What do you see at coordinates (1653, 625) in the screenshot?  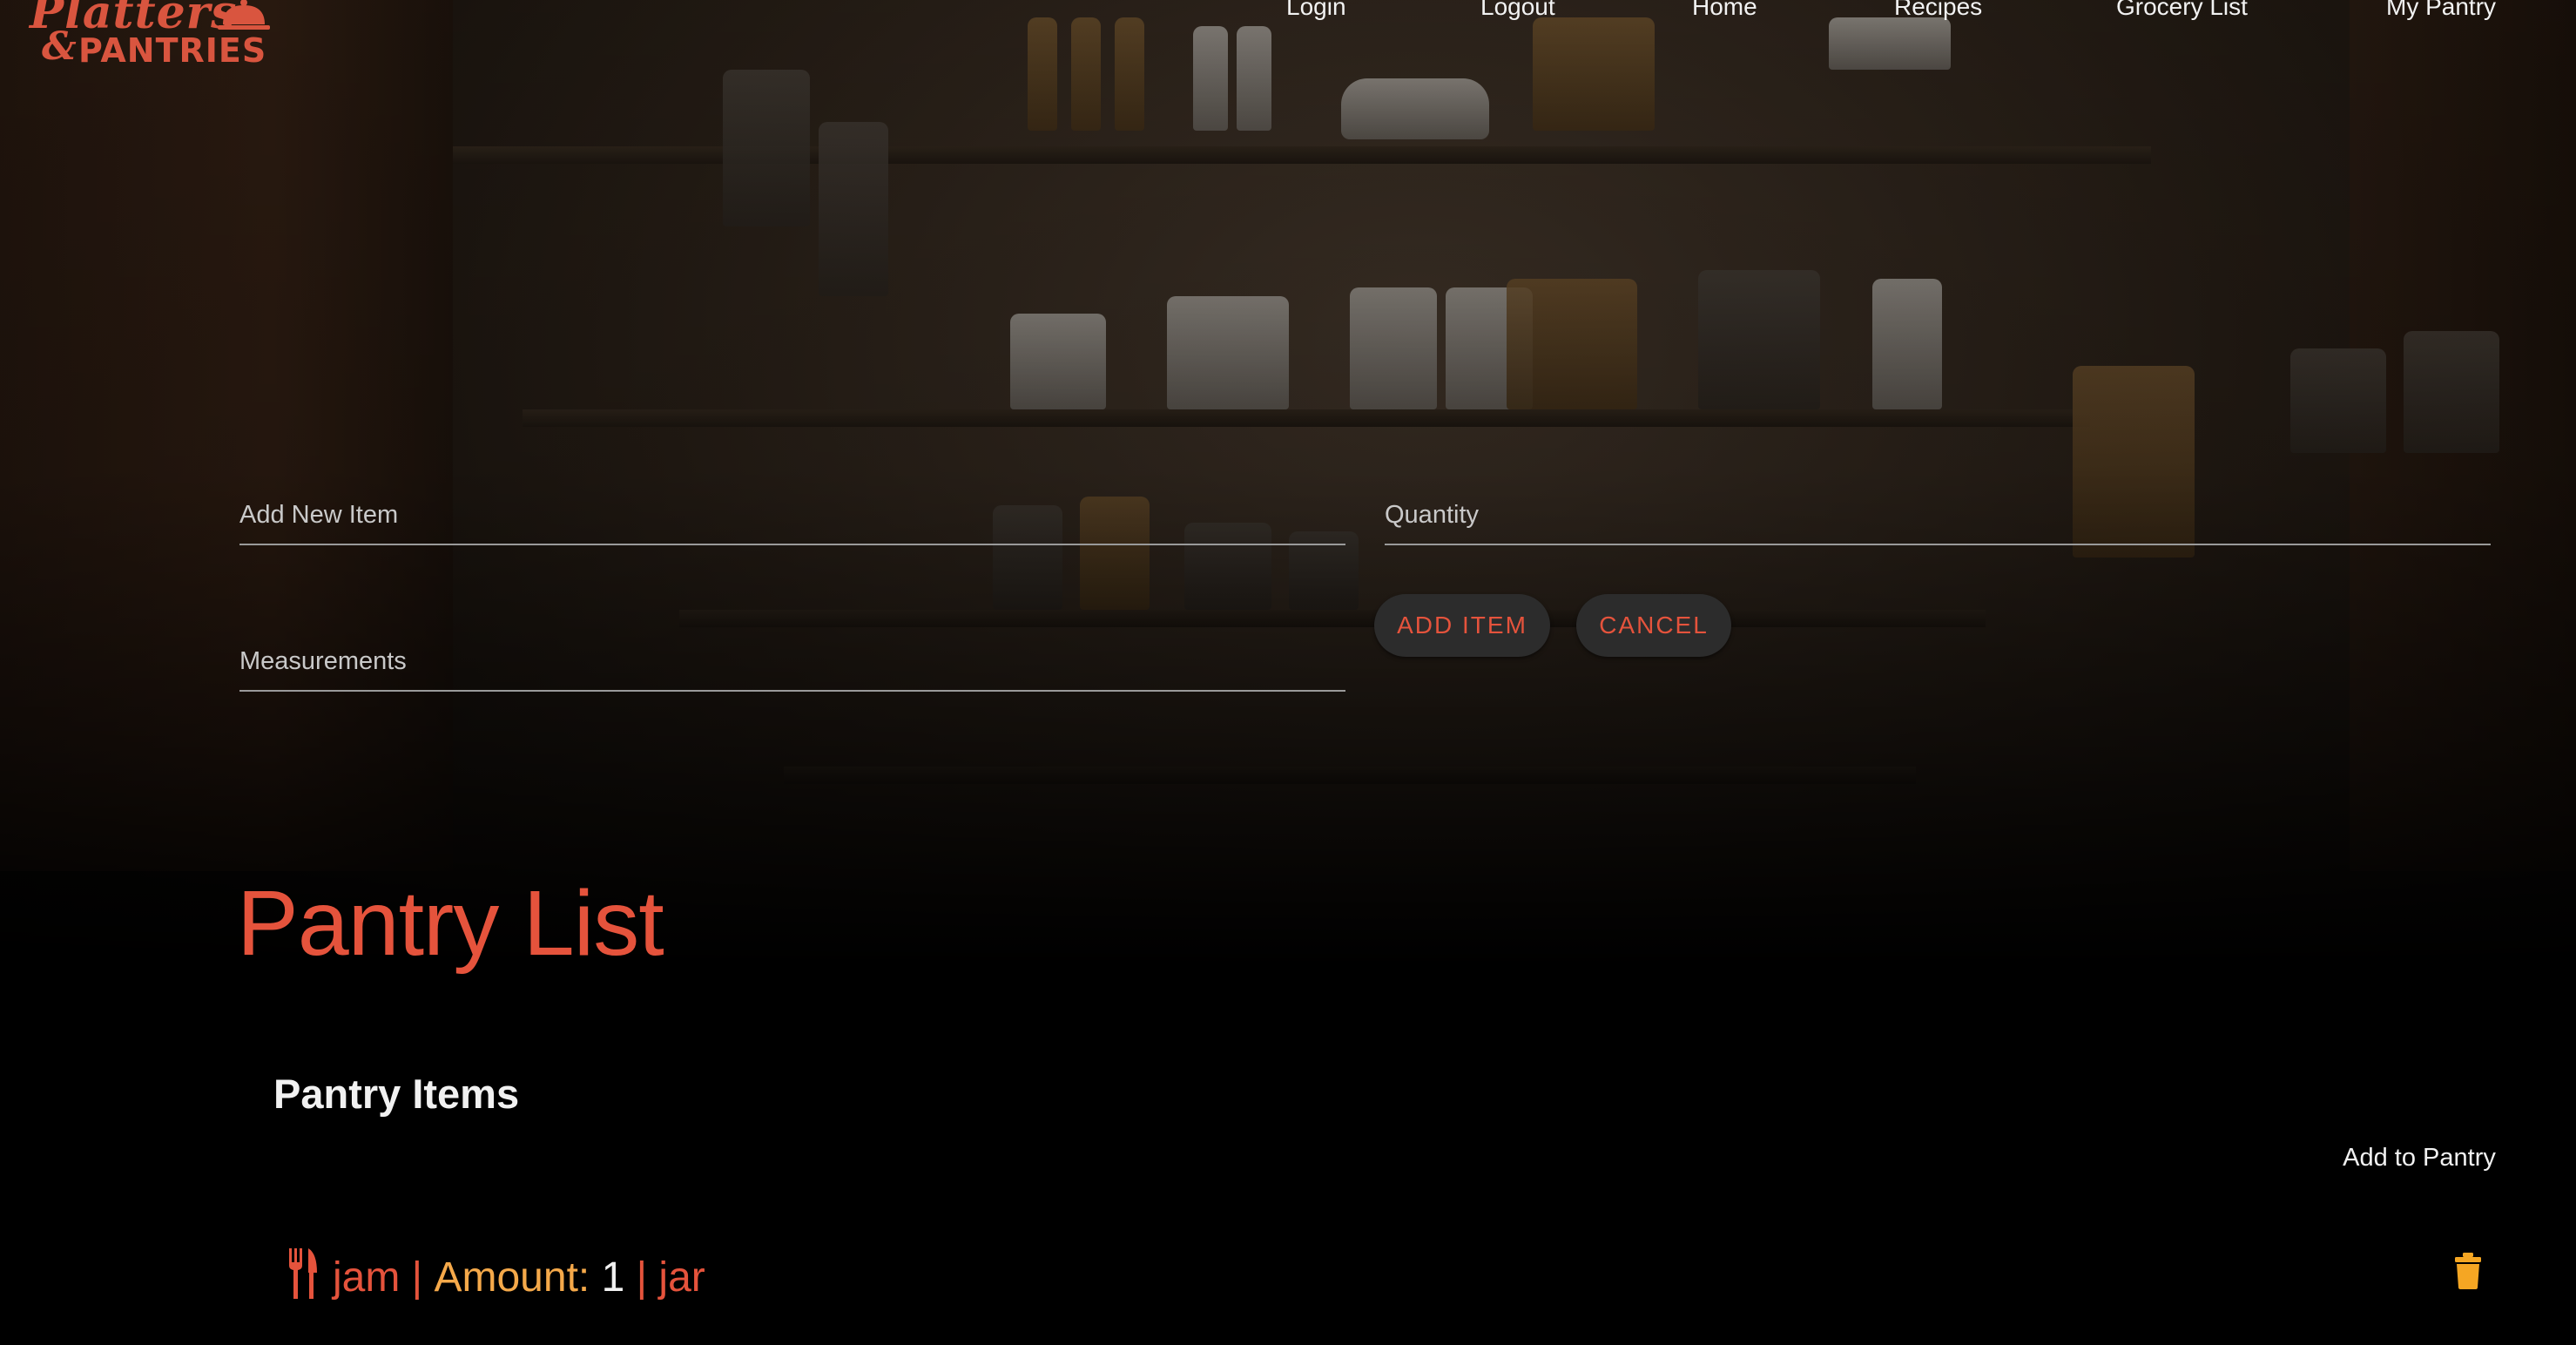 I see `cancel-button: Cancel` at bounding box center [1653, 625].